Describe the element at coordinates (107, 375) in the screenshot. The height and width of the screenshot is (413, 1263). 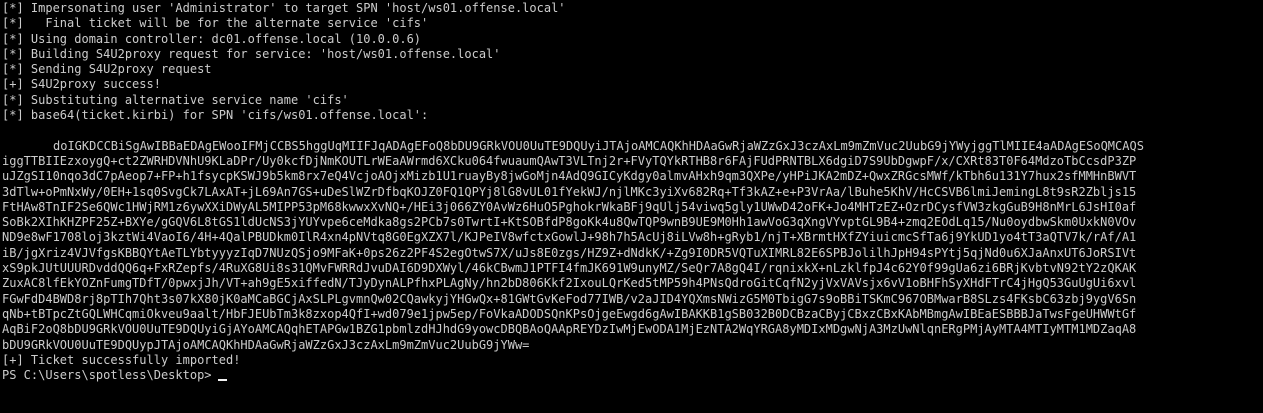
I see `prompt-text: PS C:\Users\spotless\Desktop>` at that location.